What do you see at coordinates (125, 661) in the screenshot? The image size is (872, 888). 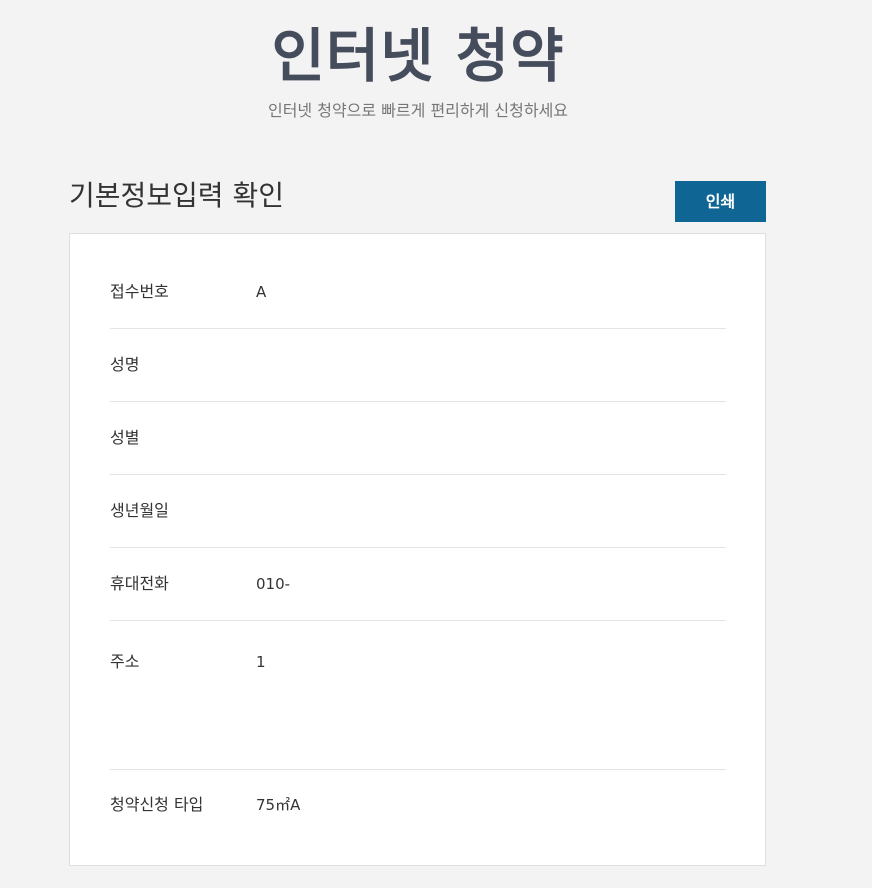 I see `info-label: 주소` at bounding box center [125, 661].